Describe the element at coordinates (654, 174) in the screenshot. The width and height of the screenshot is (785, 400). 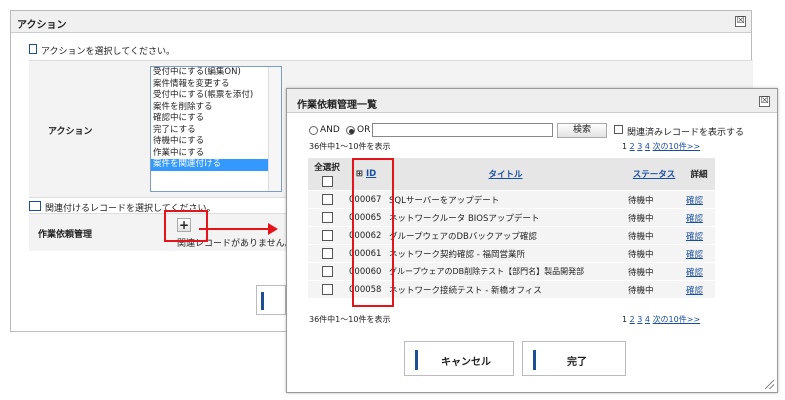
I see `status-header: ステータス` at that location.